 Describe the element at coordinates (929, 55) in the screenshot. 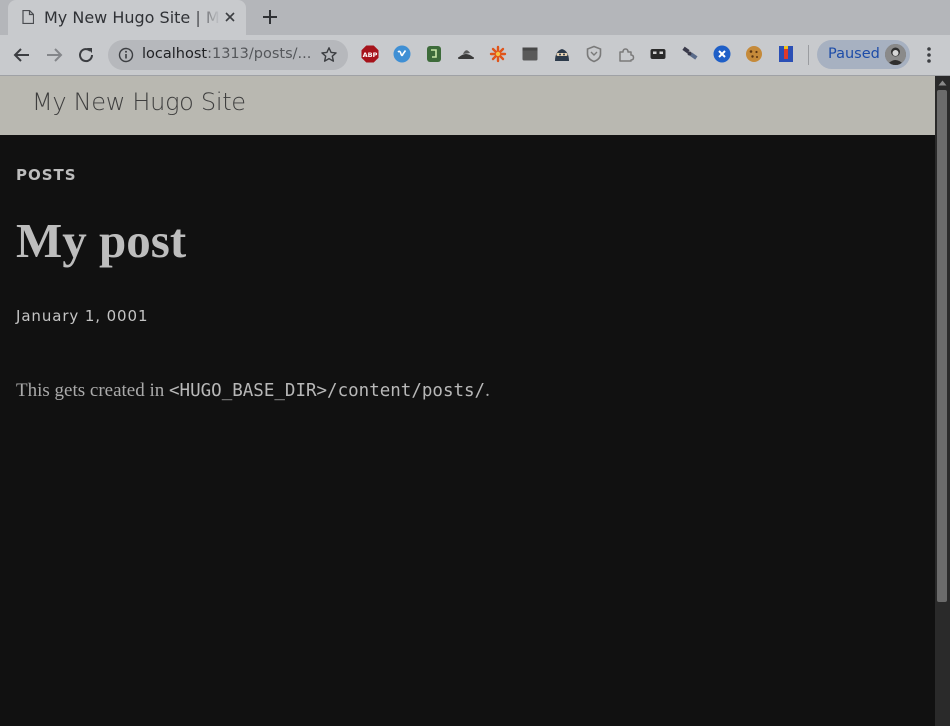

I see `more-vert-icon` at that location.